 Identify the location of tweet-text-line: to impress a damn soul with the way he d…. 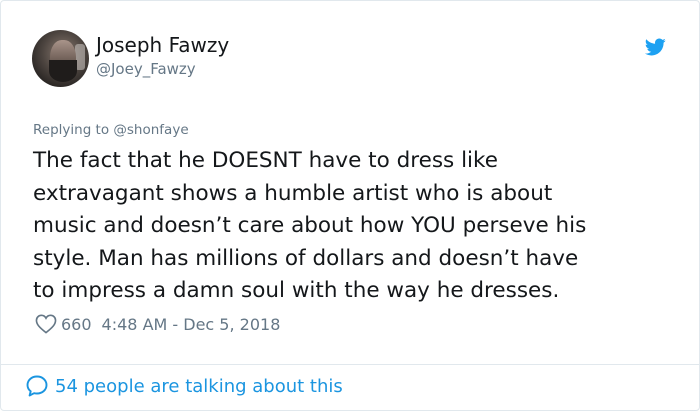
(296, 290).